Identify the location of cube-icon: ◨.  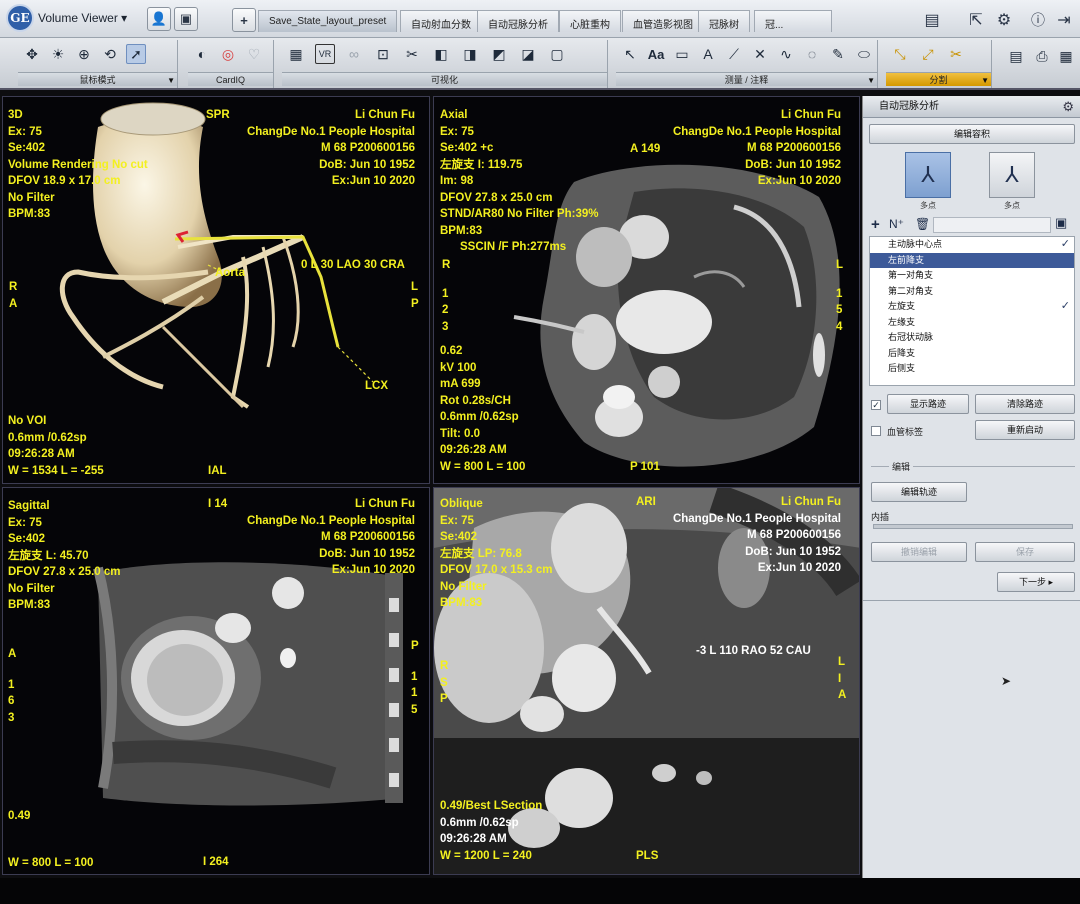
(470, 54).